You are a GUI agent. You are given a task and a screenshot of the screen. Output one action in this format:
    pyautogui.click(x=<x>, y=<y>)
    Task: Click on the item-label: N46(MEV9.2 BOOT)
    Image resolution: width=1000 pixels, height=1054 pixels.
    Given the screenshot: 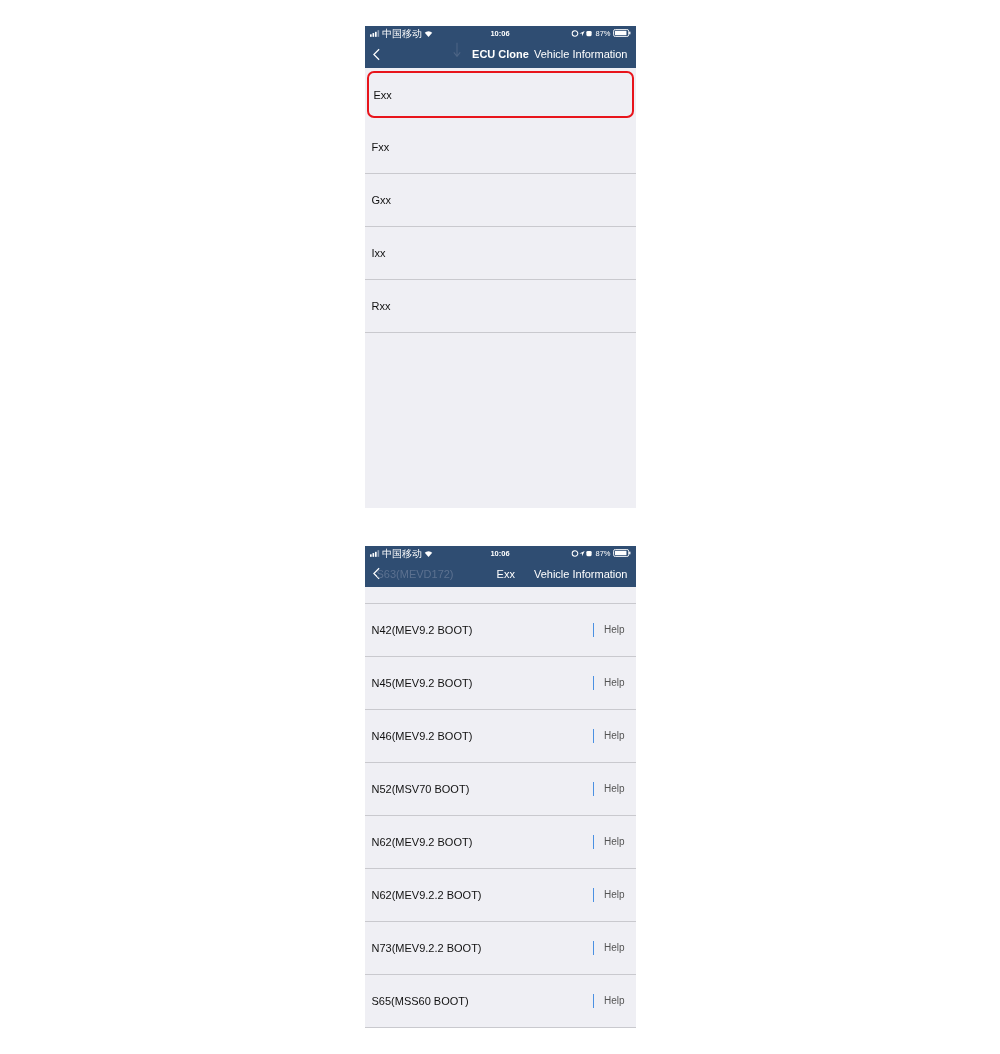 What is the action you would take?
    pyautogui.click(x=422, y=736)
    